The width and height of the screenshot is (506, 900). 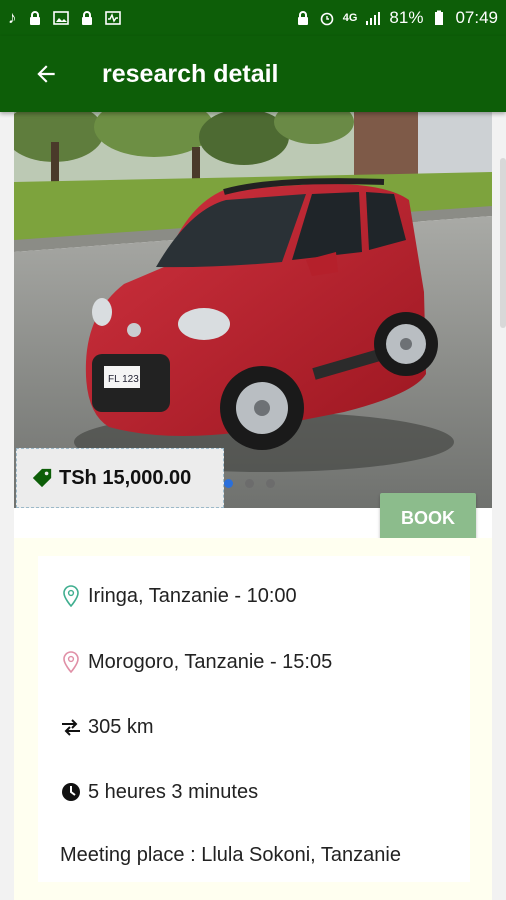 I want to click on departure-text: Iringa, Tanzanie - 10:00, so click(x=192, y=595).